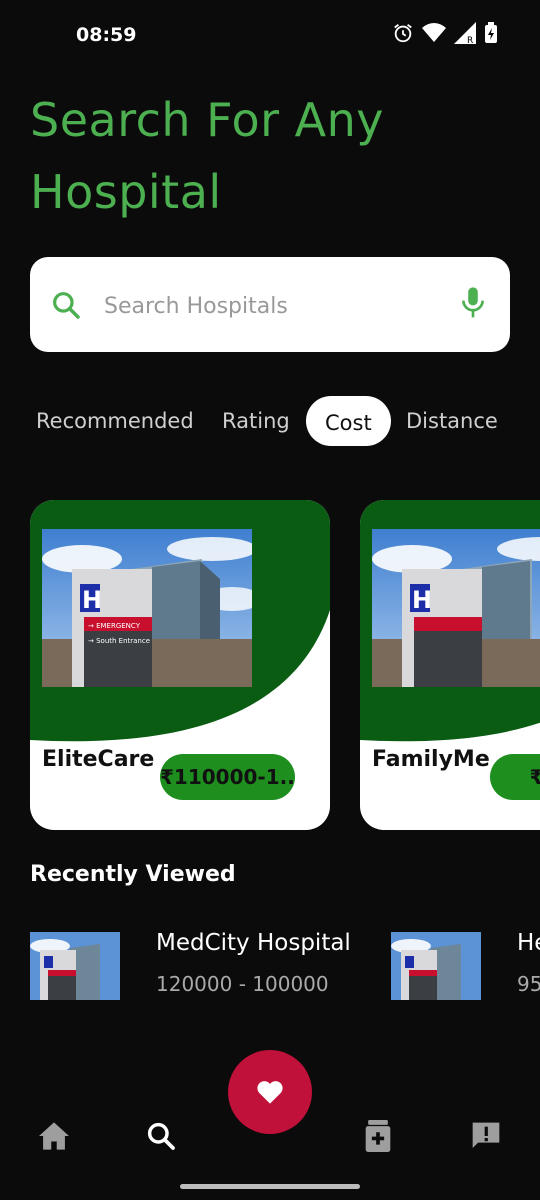  Describe the element at coordinates (119, 641) in the screenshot. I see `svg-text: → South Entrance` at that location.